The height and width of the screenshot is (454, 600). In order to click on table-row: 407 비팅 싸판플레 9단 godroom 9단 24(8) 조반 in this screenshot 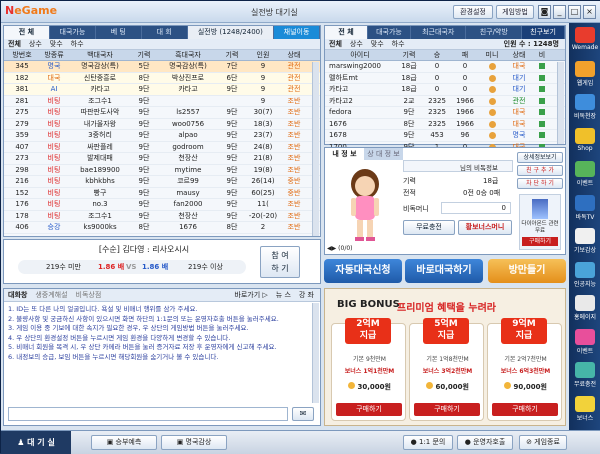, I will do `click(162, 147)`.